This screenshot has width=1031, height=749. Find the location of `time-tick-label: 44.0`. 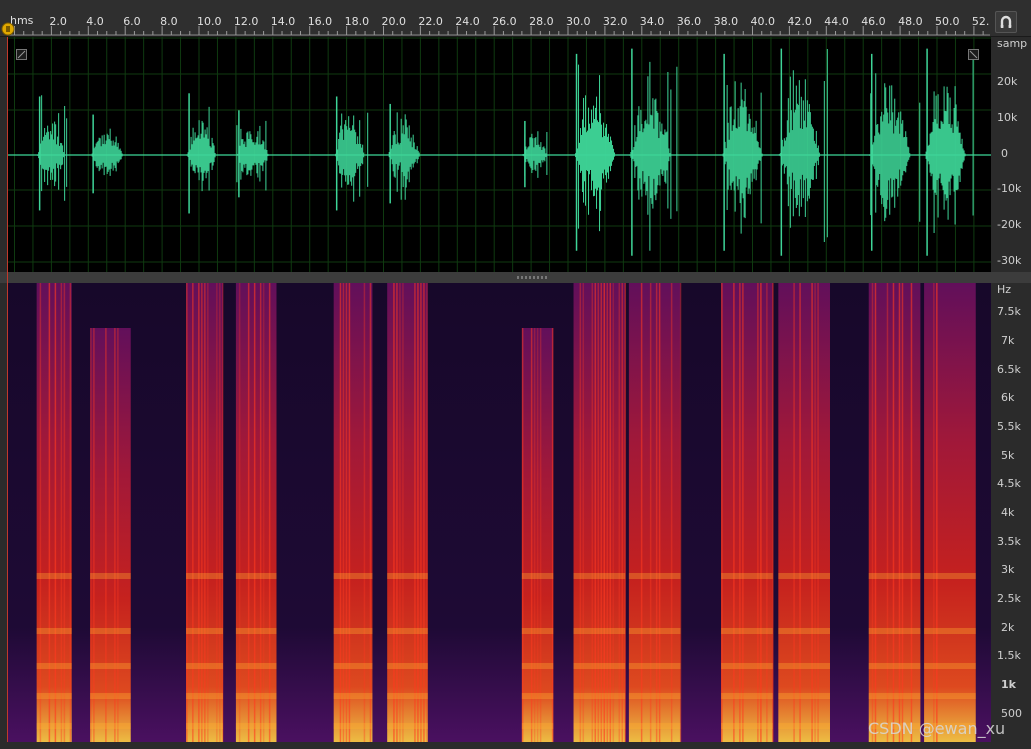

time-tick-label: 44.0 is located at coordinates (836, 21).